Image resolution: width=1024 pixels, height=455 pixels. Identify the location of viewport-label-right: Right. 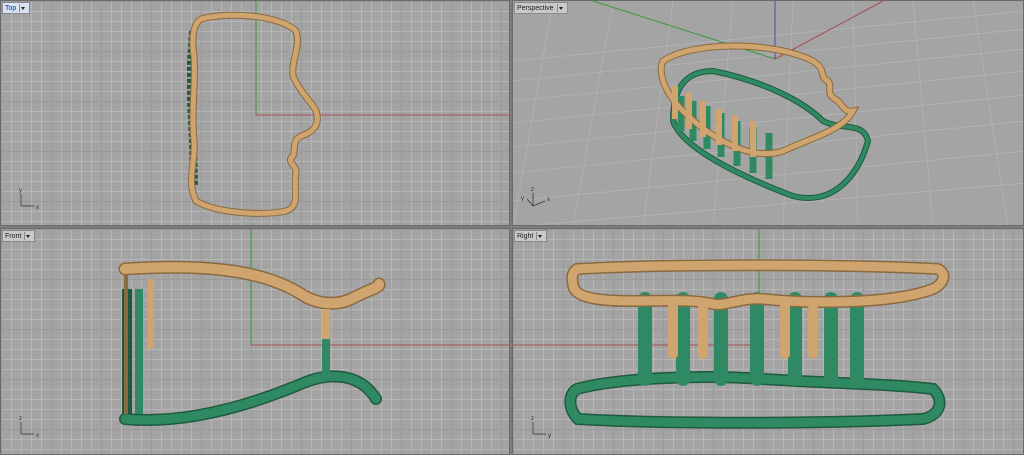
(531, 236).